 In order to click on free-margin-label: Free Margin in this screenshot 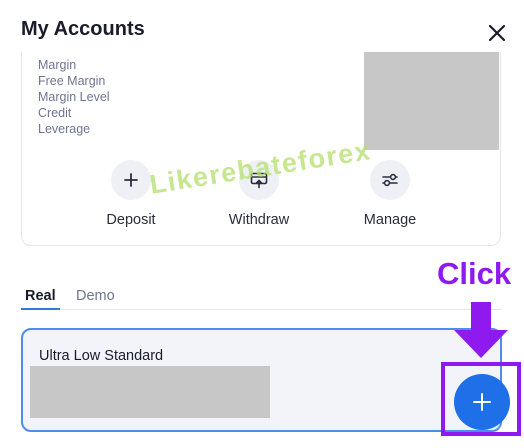, I will do `click(72, 81)`.